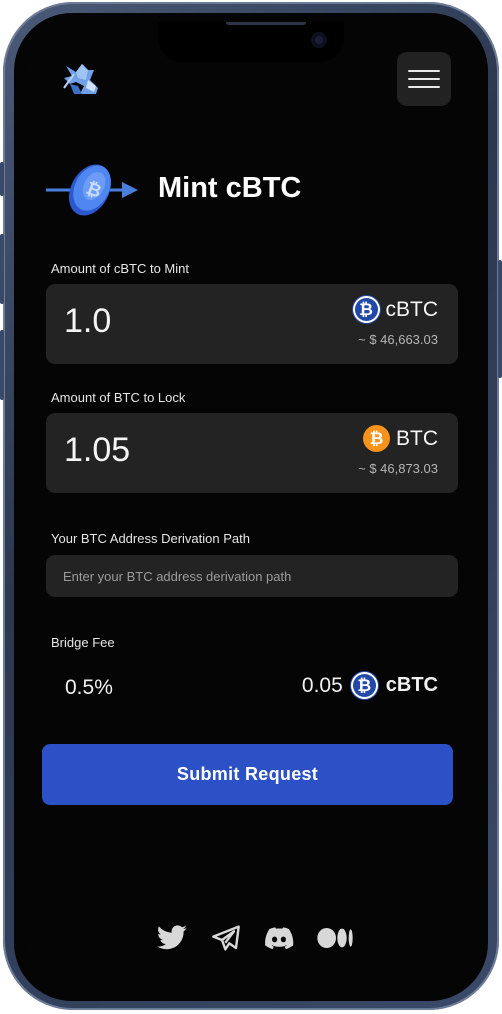  What do you see at coordinates (500, 319) in the screenshot?
I see `power-button` at bounding box center [500, 319].